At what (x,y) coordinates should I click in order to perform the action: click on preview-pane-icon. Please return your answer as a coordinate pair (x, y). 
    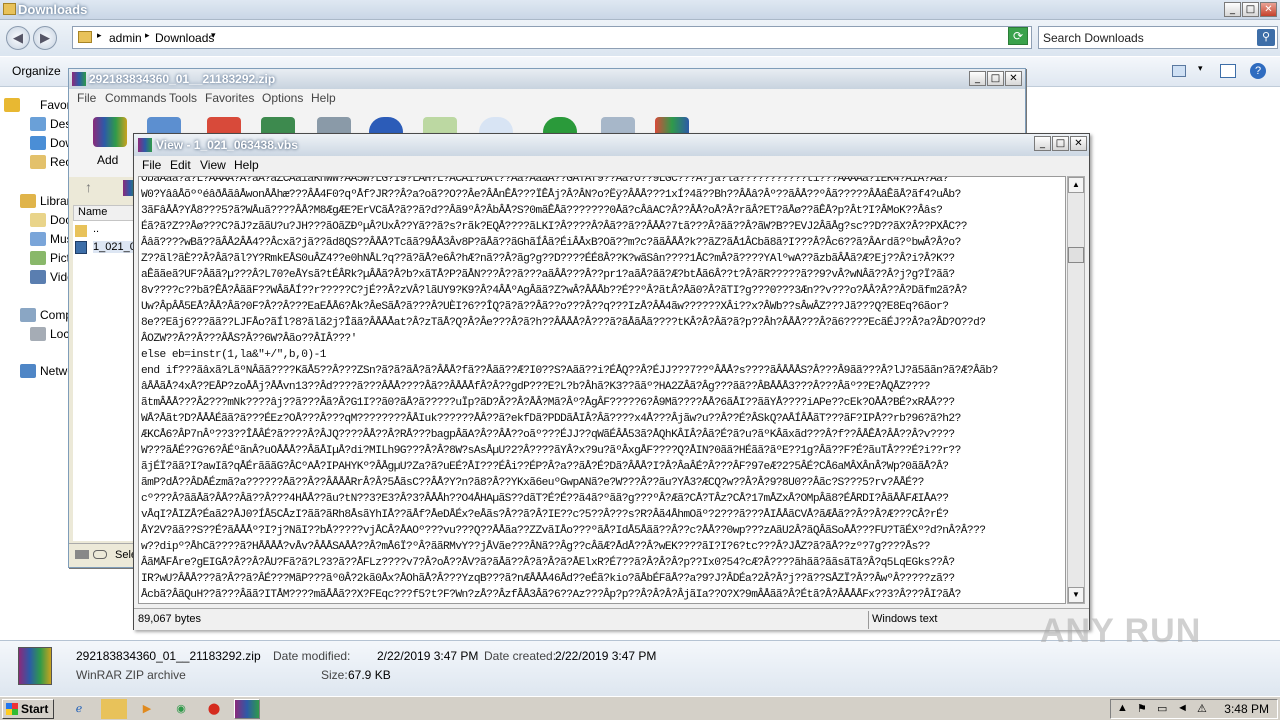
    Looking at the image, I should click on (1228, 71).